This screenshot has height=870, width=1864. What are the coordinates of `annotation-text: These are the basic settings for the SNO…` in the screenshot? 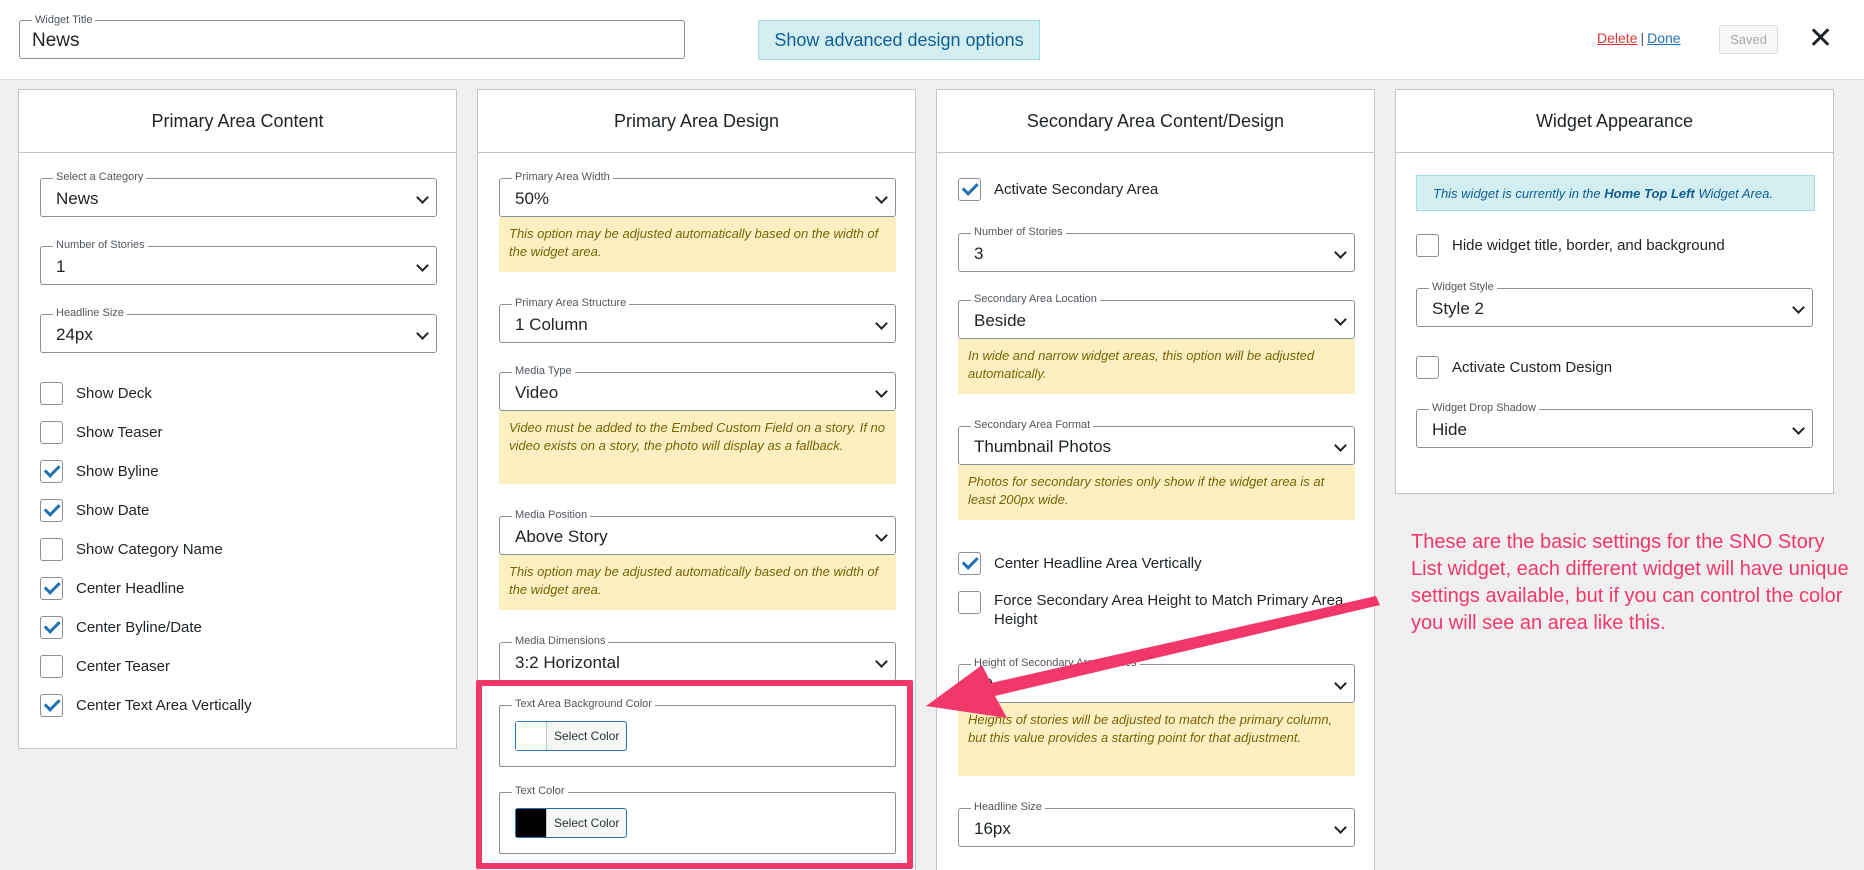 It's located at (1630, 582).